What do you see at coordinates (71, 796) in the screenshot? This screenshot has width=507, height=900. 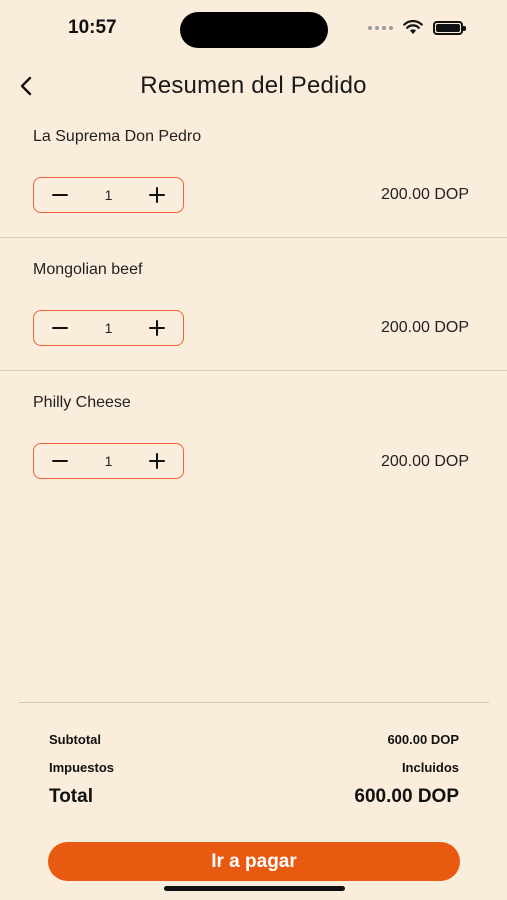 I see `total-label: Total` at bounding box center [71, 796].